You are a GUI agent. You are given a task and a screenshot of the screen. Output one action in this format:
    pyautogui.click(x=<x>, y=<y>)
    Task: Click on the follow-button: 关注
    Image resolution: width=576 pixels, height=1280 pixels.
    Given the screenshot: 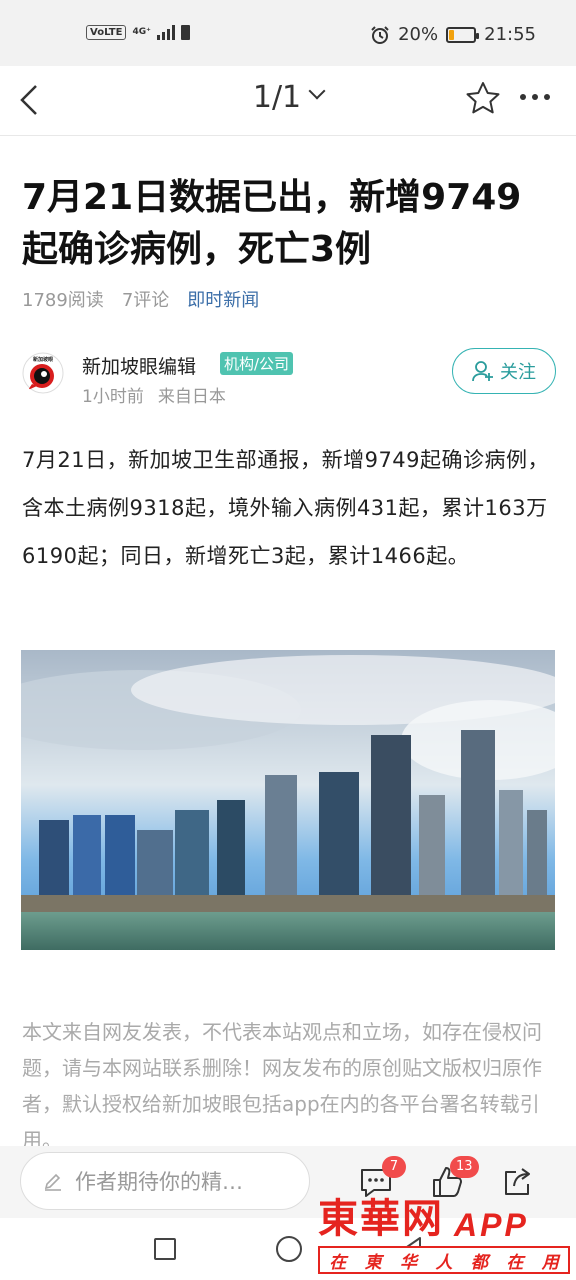 What is the action you would take?
    pyautogui.click(x=504, y=371)
    